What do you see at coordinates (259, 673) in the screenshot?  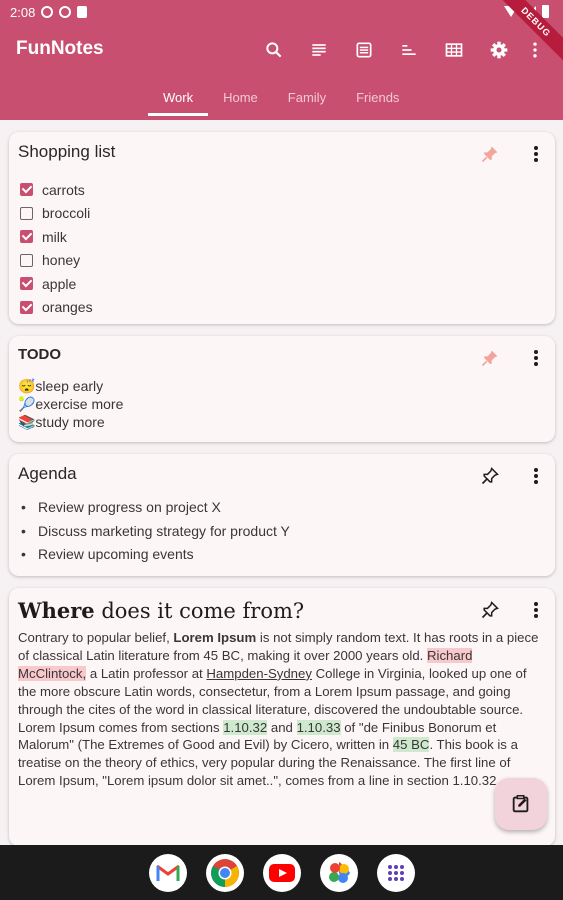 I see `underlined-text: Hampden-Sydney` at bounding box center [259, 673].